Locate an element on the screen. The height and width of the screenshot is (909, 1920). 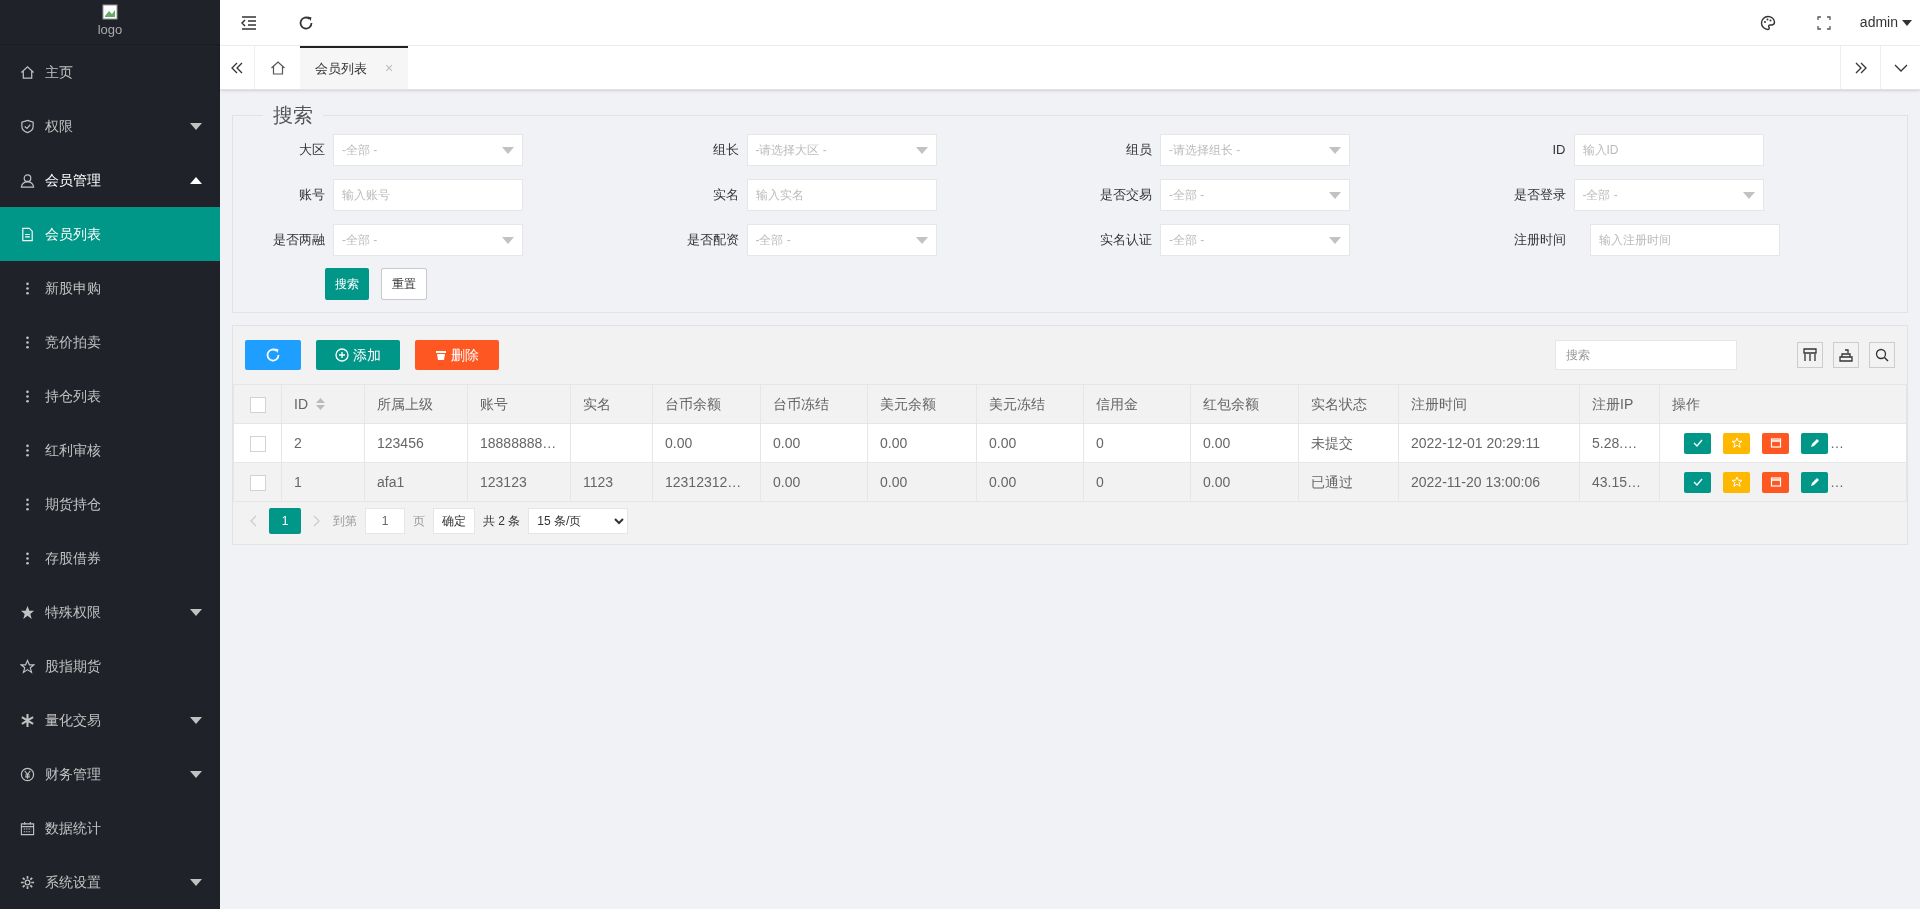
pager-label: 到第 is located at coordinates (345, 521).